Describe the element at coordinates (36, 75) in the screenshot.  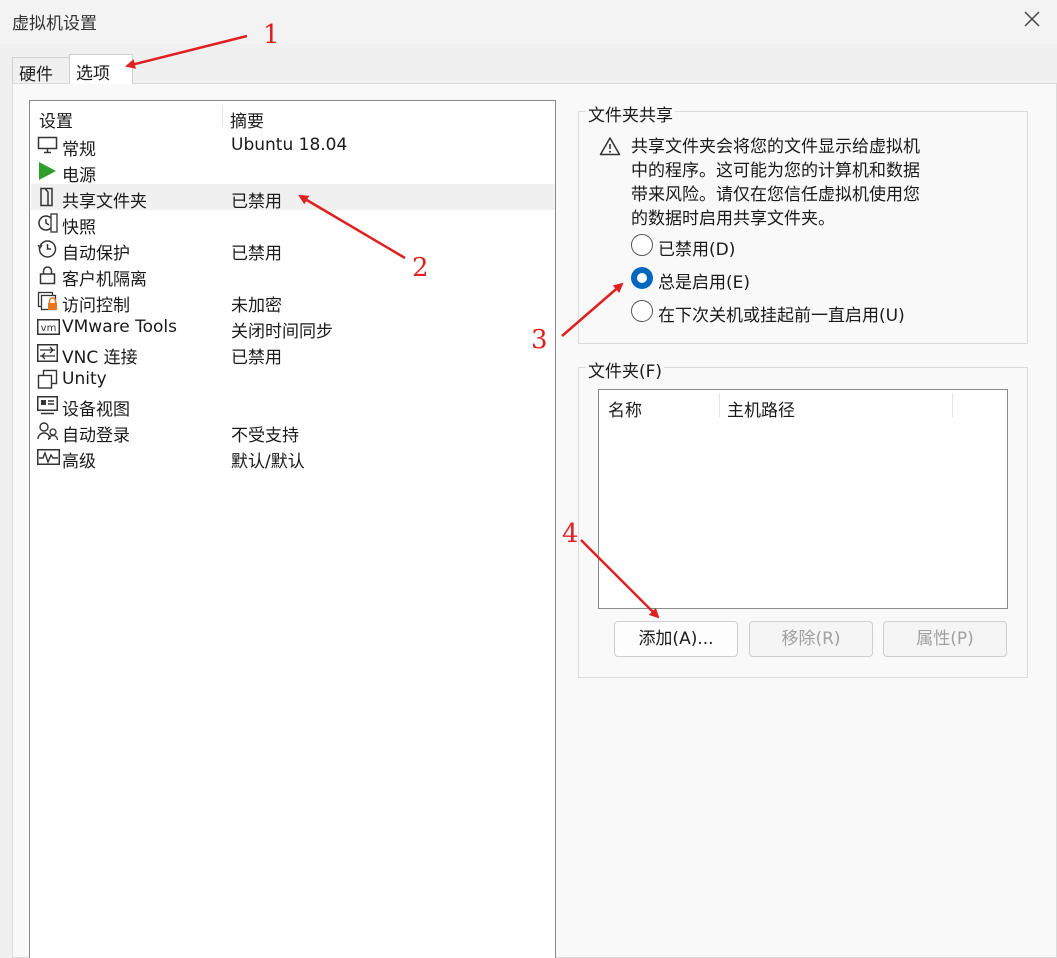
I see `tab-hardware-label: 硬件` at that location.